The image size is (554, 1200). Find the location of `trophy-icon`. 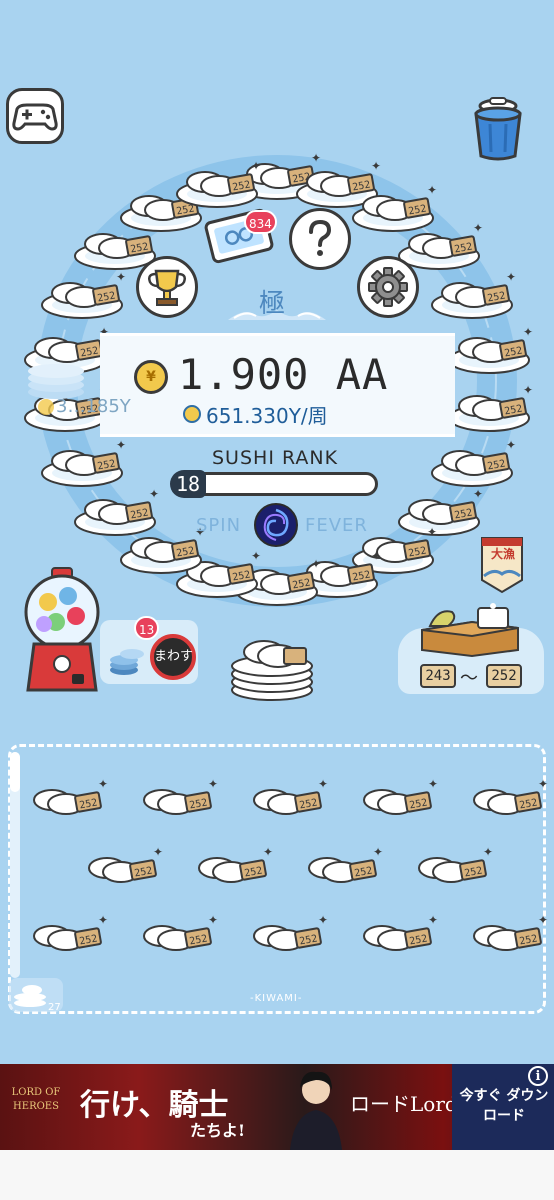

trophy-icon is located at coordinates (167, 287).